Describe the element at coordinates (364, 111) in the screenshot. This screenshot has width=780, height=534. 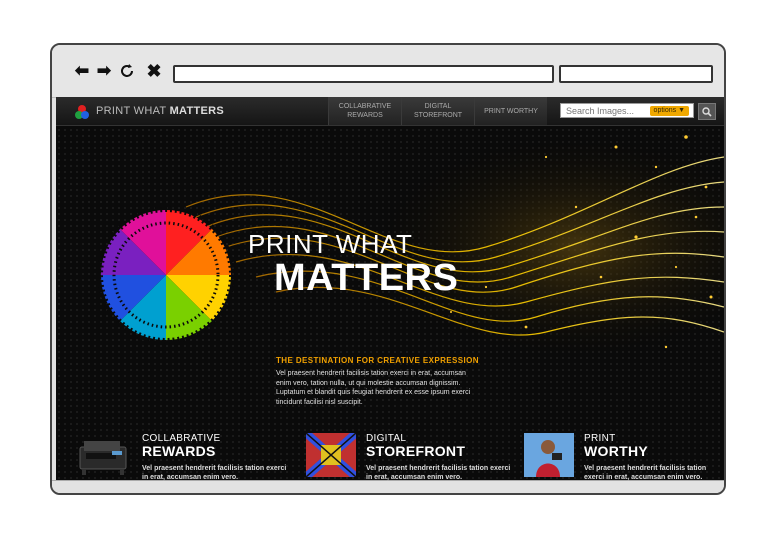
I see `nav-collabrative-rewards: COLLABRATIVE REWARDS` at that location.